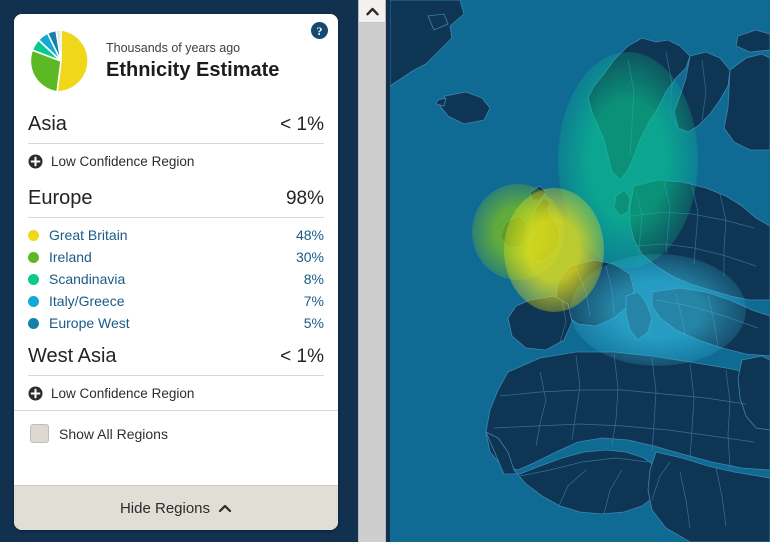  I want to click on section-name: Asia, so click(47, 124).